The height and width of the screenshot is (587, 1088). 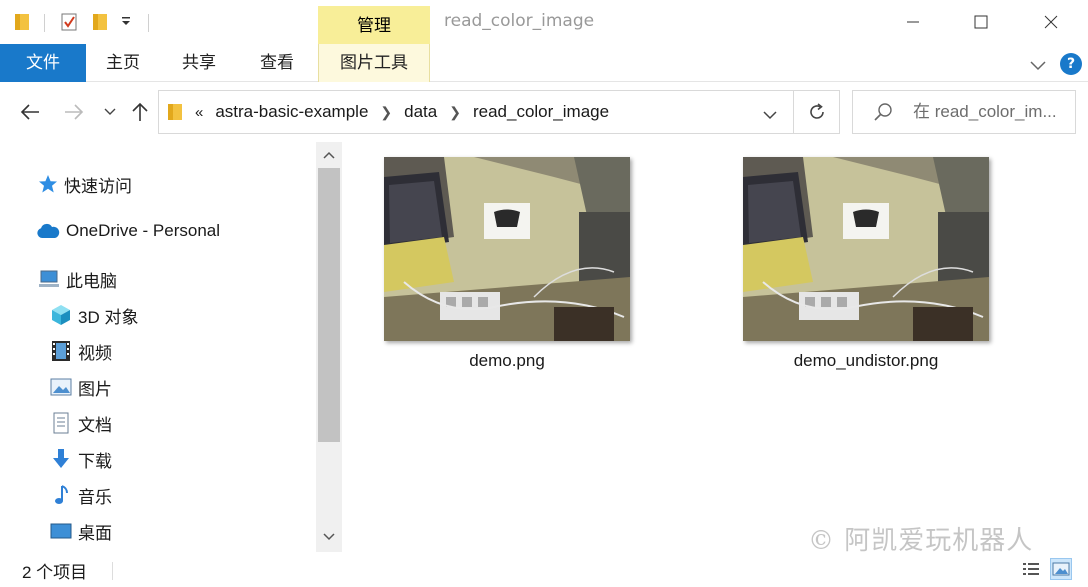 I want to click on download-icon, so click(x=61, y=459).